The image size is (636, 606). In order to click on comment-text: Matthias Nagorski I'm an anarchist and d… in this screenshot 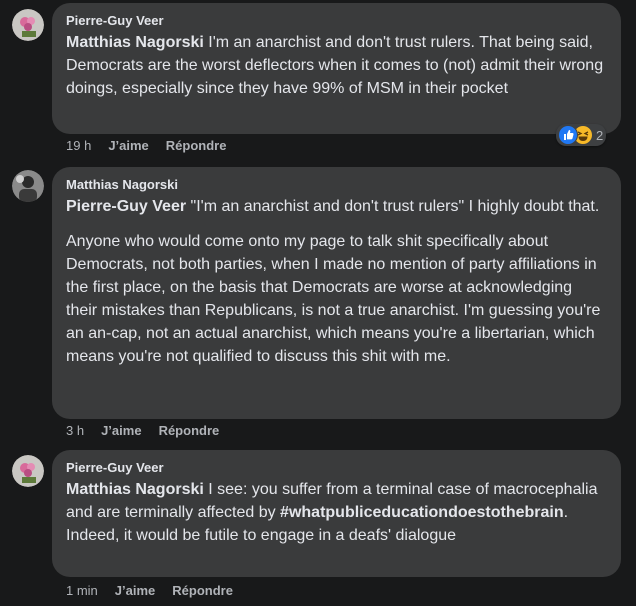, I will do `click(335, 65)`.